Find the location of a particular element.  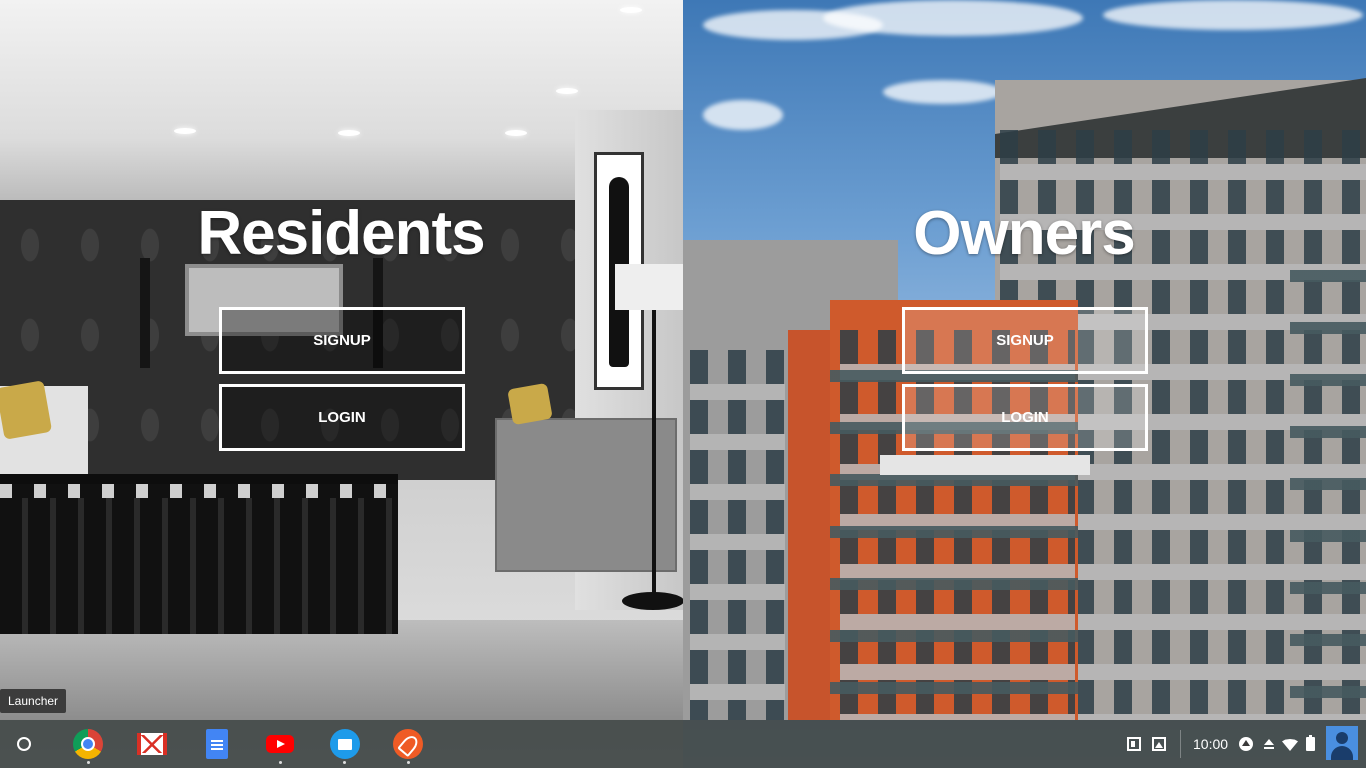

screenshot-icon is located at coordinates (1159, 744).